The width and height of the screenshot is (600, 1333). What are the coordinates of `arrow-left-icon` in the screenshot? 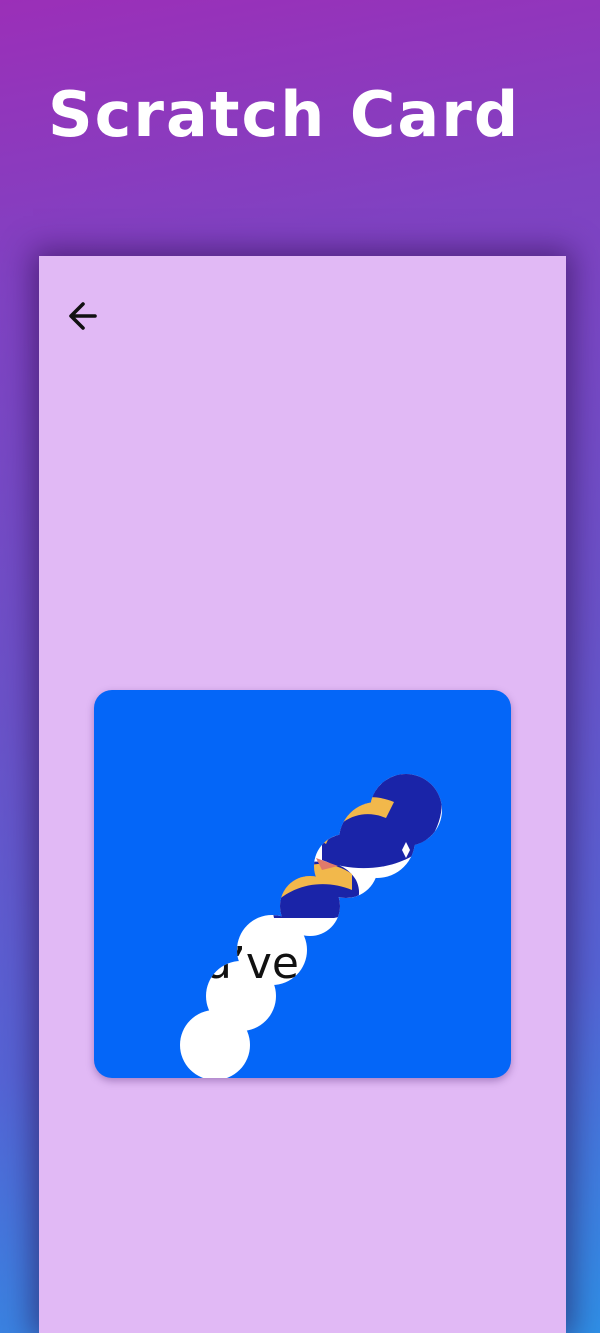 It's located at (83, 316).